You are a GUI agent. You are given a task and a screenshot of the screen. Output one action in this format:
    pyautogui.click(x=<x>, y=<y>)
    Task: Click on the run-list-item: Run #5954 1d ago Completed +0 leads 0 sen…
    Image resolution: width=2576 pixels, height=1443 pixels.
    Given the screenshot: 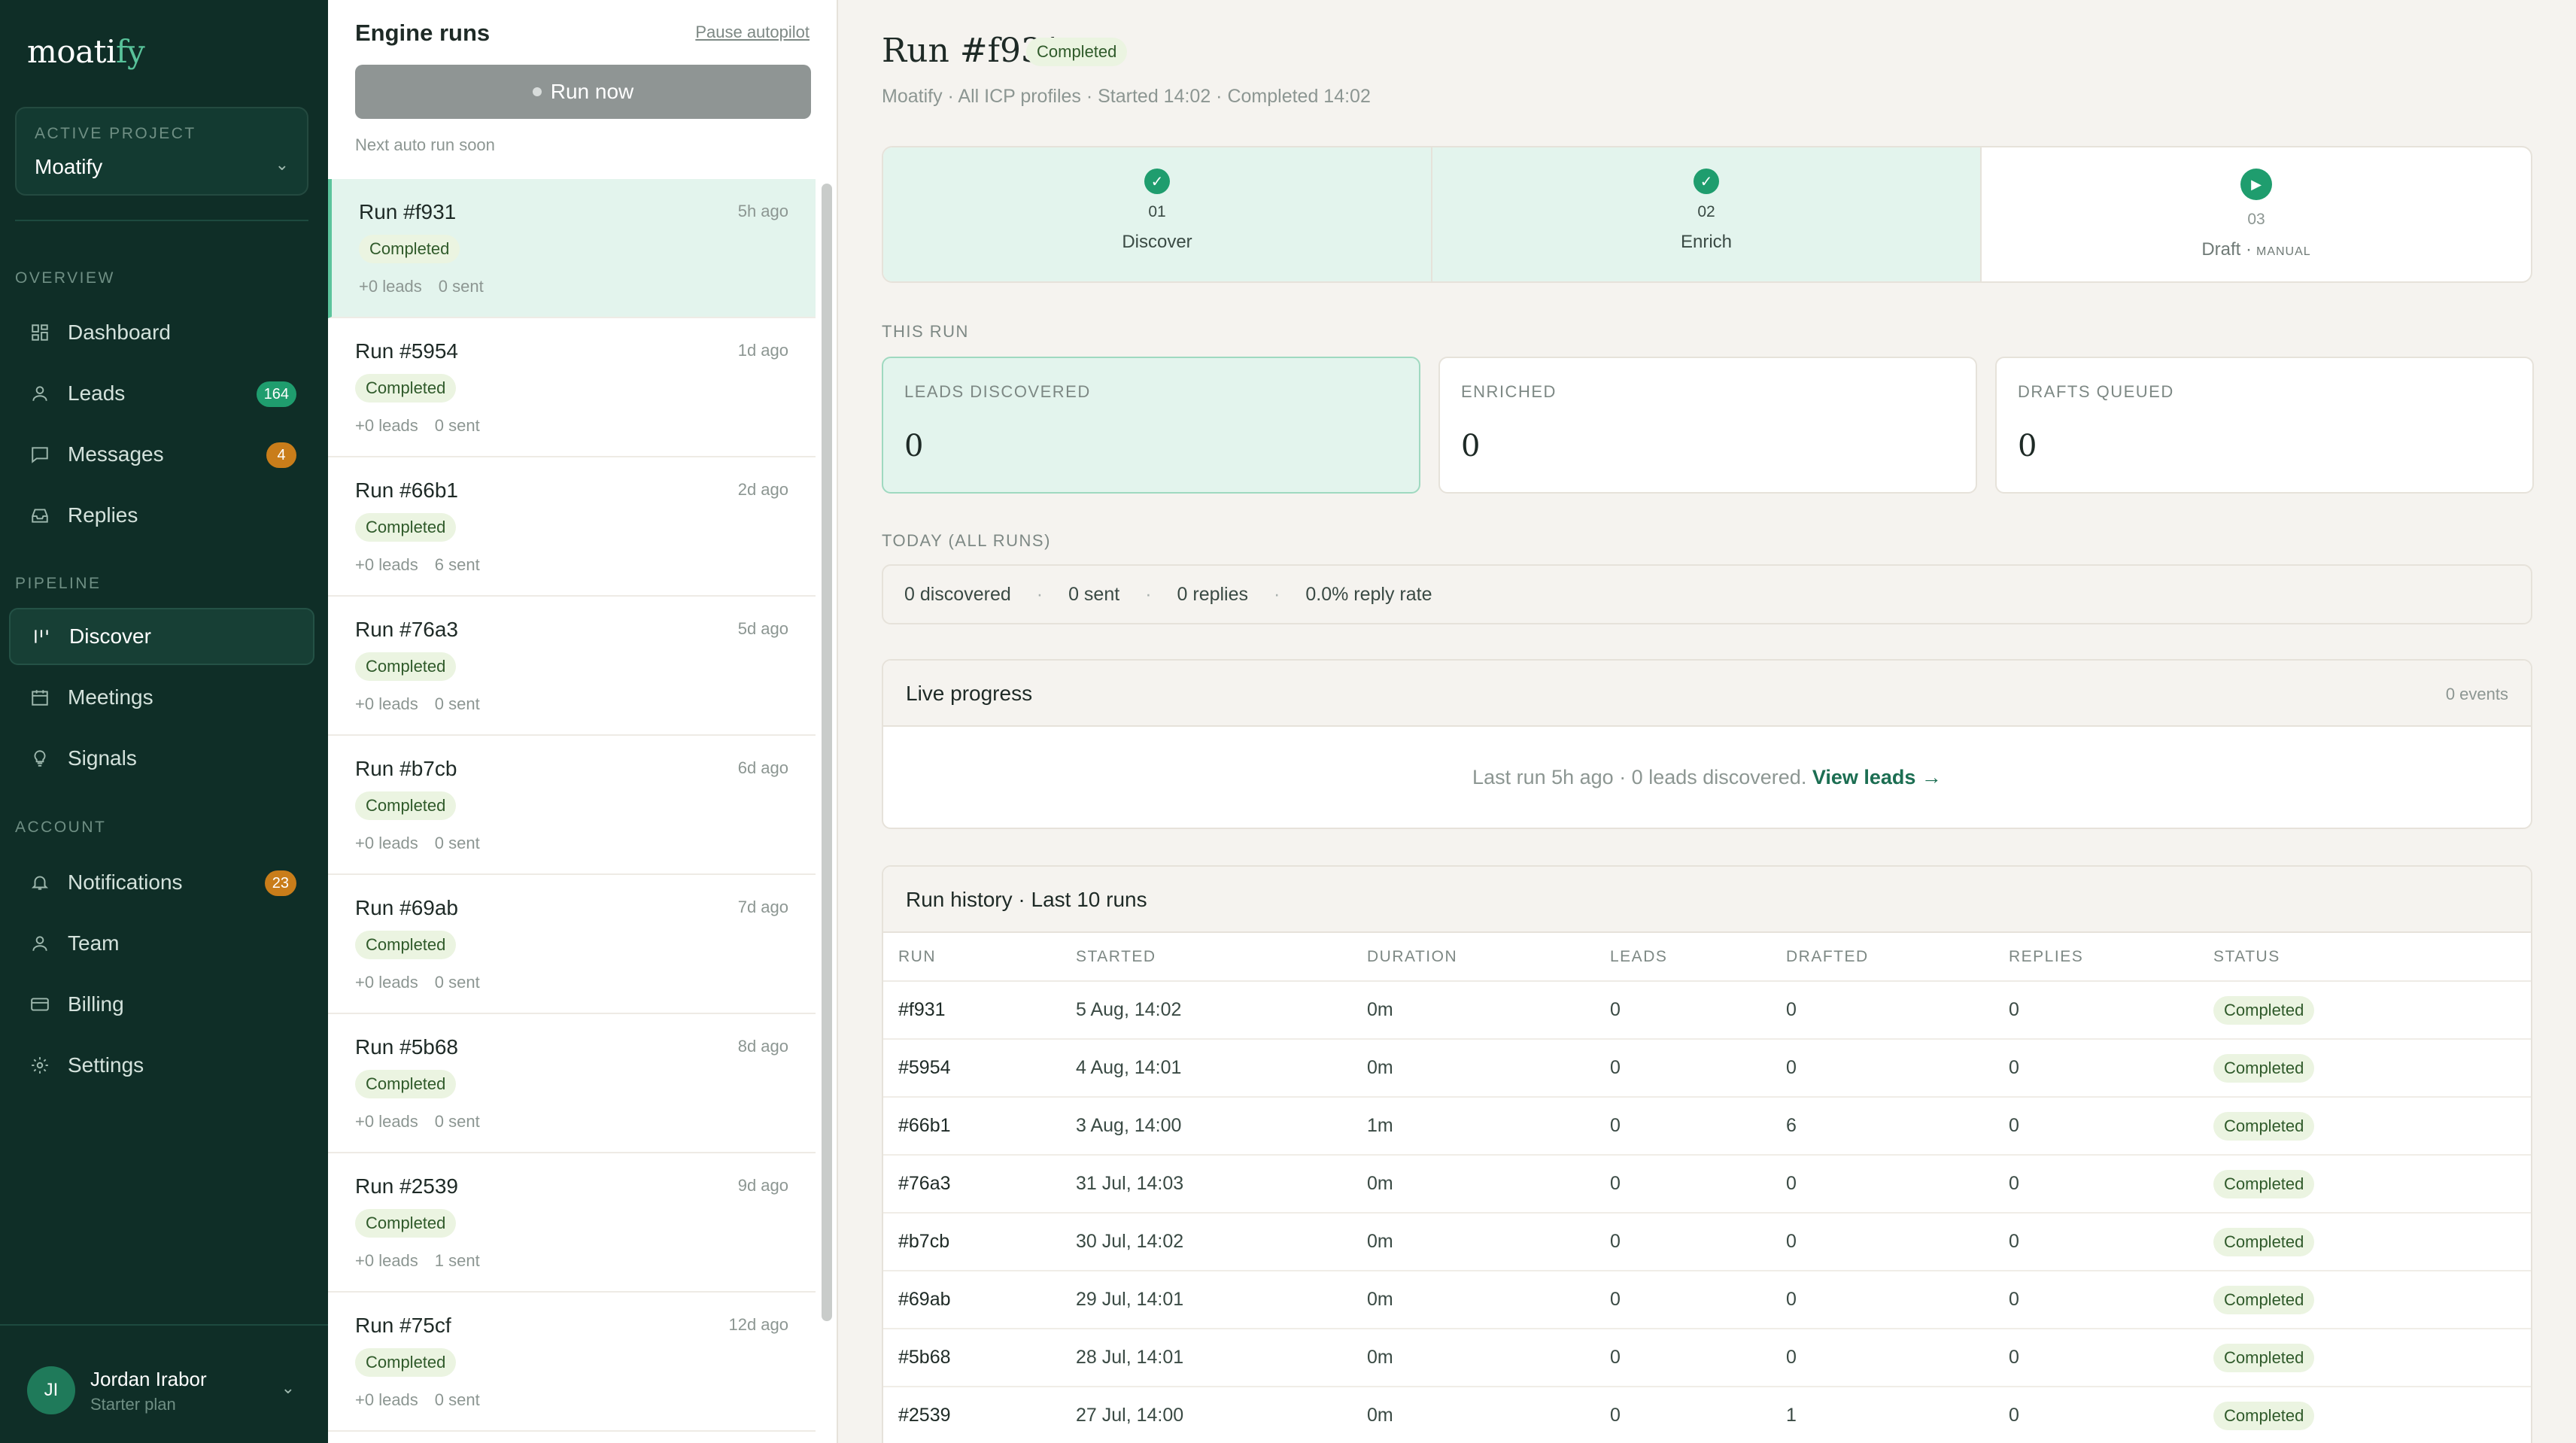 What is the action you would take?
    pyautogui.click(x=572, y=387)
    